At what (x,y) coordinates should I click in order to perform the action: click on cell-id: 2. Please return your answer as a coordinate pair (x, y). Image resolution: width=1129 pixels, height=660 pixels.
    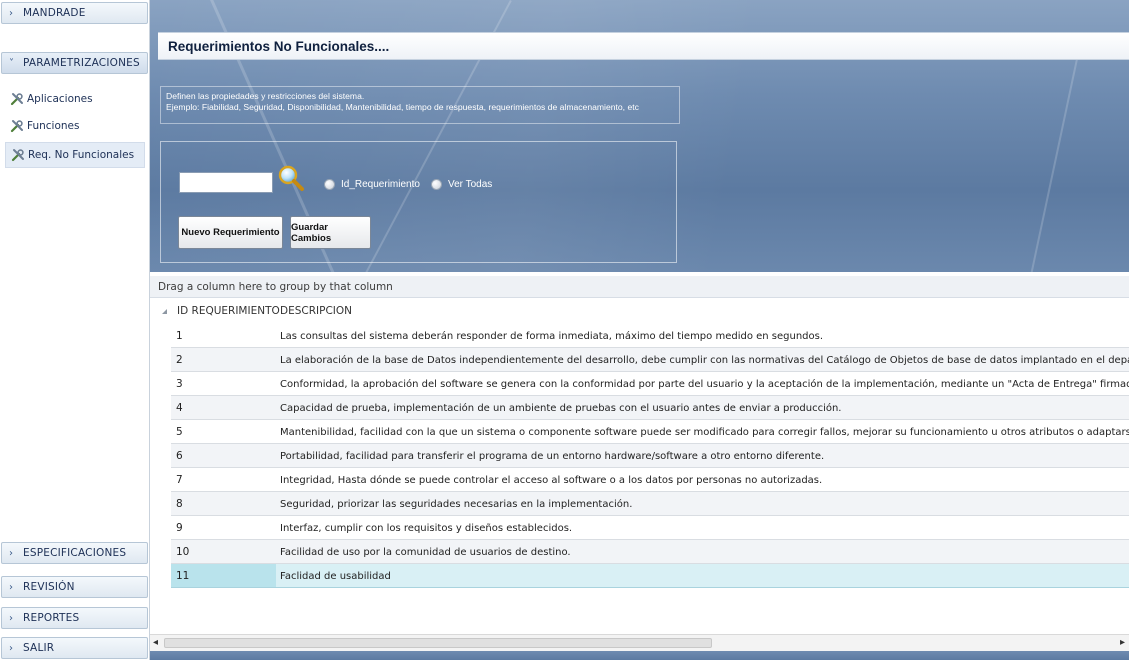
    Looking at the image, I should click on (179, 360).